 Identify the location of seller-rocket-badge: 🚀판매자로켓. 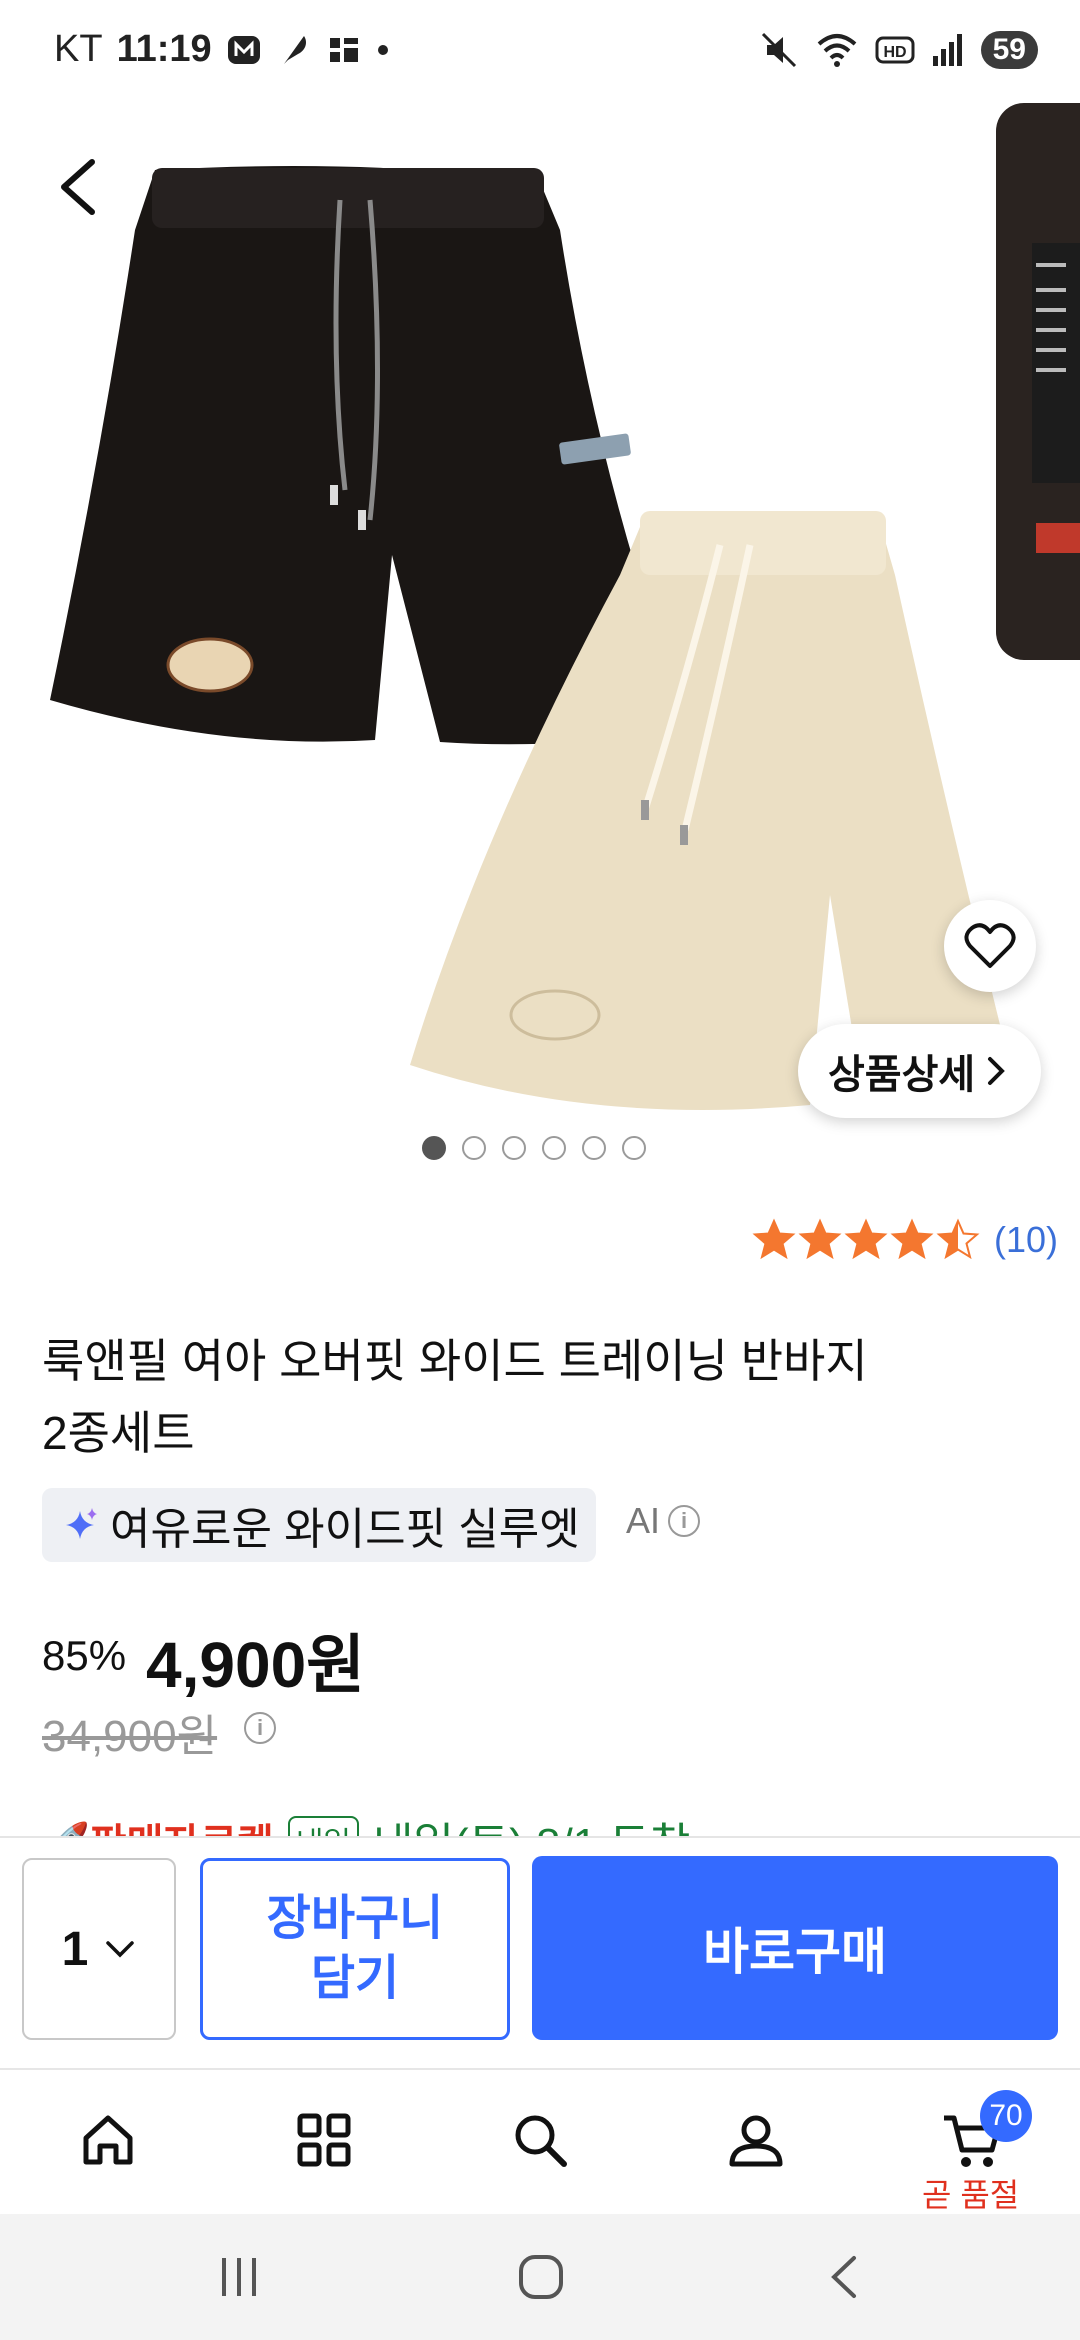
(157, 1823).